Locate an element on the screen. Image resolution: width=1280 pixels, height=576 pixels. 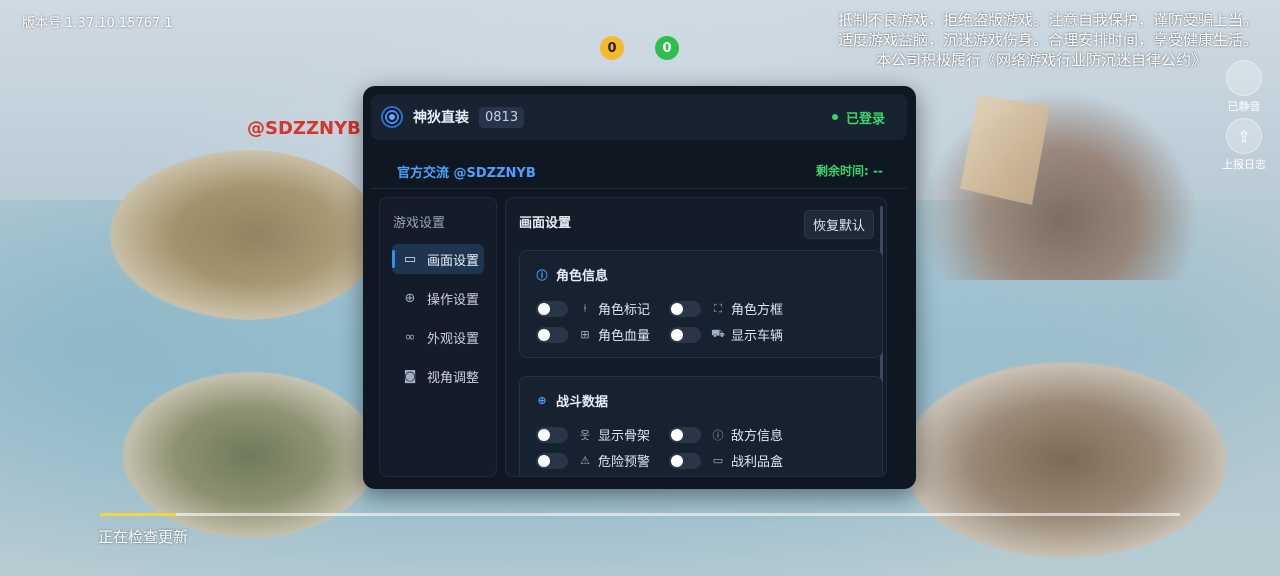
official-contact-link: 官方交流 @SDZZNYB is located at coordinates (466, 171).